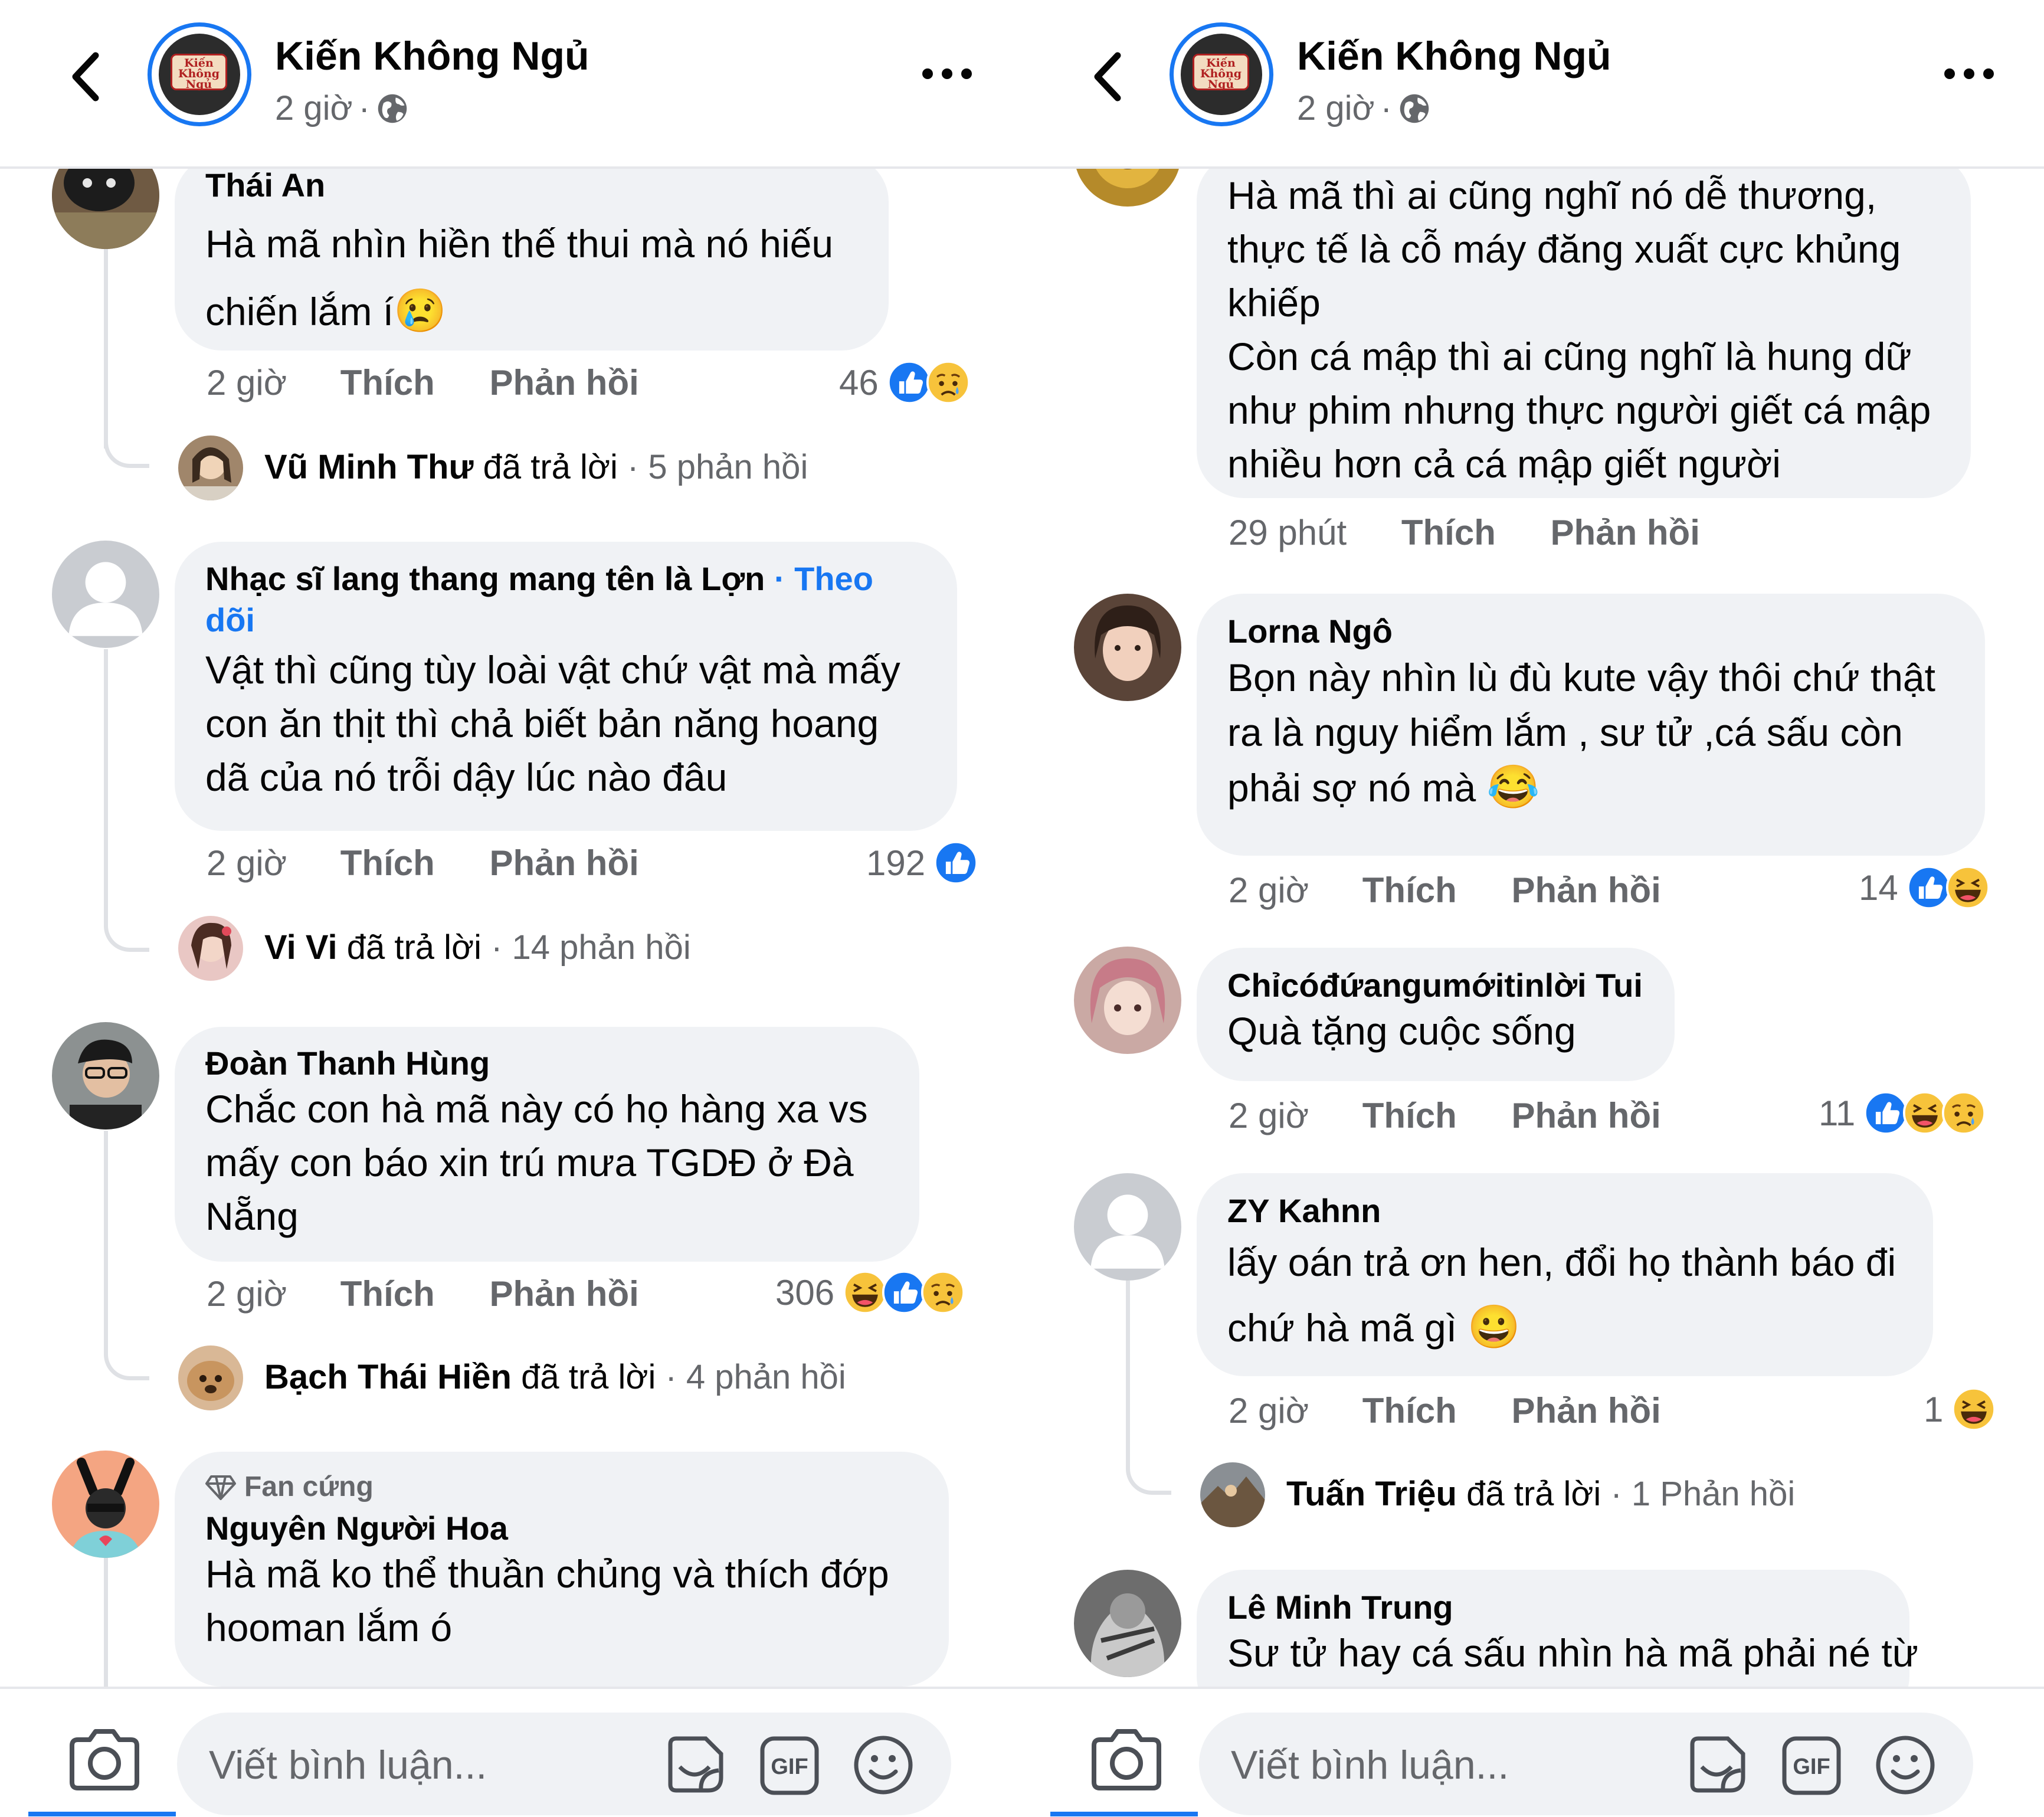 The width and height of the screenshot is (2044, 1817). What do you see at coordinates (1435, 986) in the screenshot?
I see `commenter-name: Chỉcóđứangumớitinlời Tui` at bounding box center [1435, 986].